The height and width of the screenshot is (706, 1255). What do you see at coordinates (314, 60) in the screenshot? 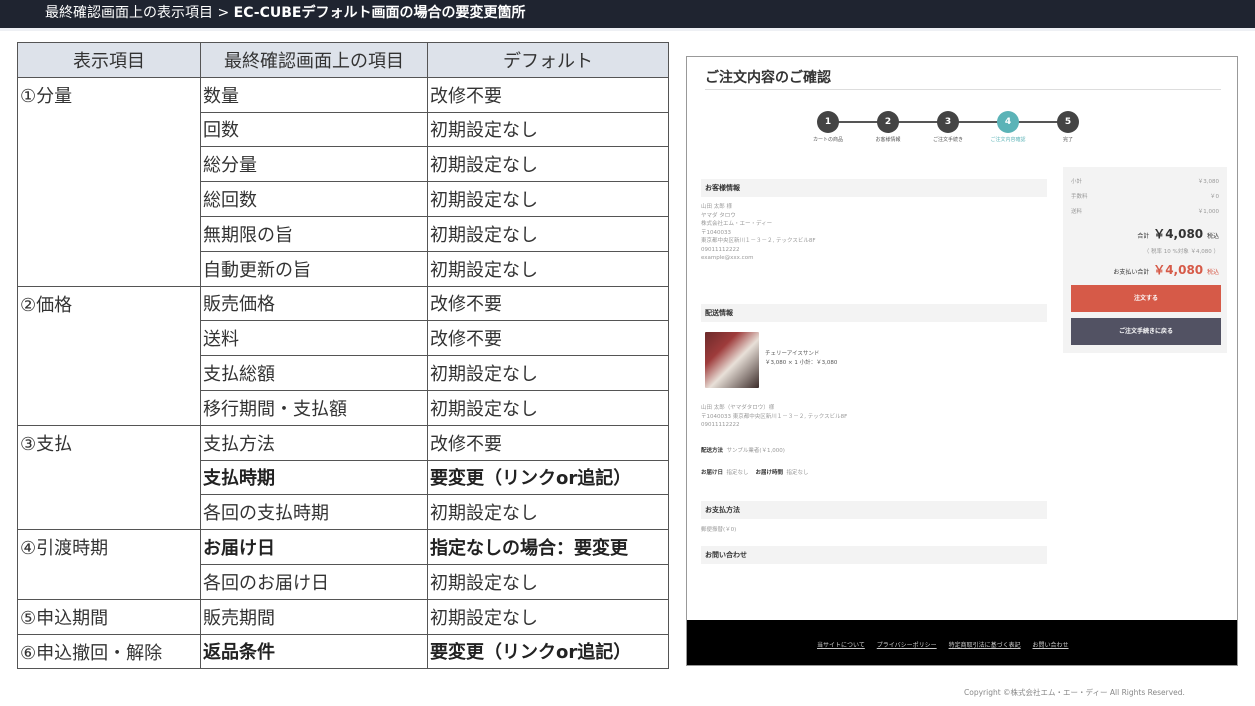
I see `col-header-confirm-item: 最終確認画面上の項目` at bounding box center [314, 60].